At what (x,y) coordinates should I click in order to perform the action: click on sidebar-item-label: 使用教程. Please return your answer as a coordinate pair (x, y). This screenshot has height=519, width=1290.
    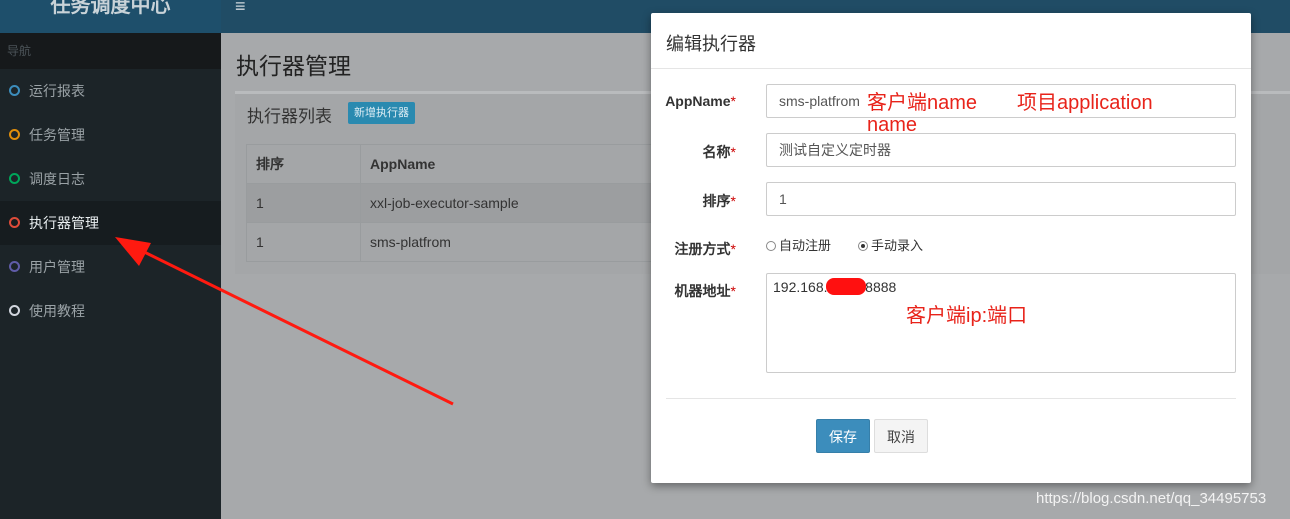
    Looking at the image, I should click on (57, 311).